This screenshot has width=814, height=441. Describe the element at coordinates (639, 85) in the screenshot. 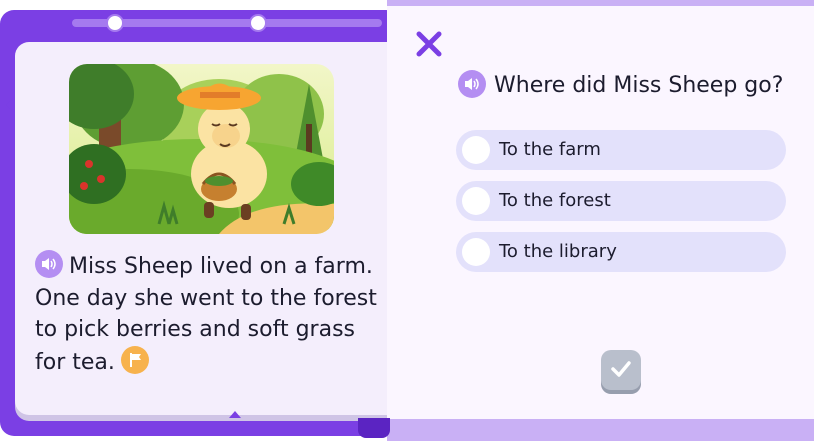

I see `question-text: Where did Miss Sheep go?` at that location.